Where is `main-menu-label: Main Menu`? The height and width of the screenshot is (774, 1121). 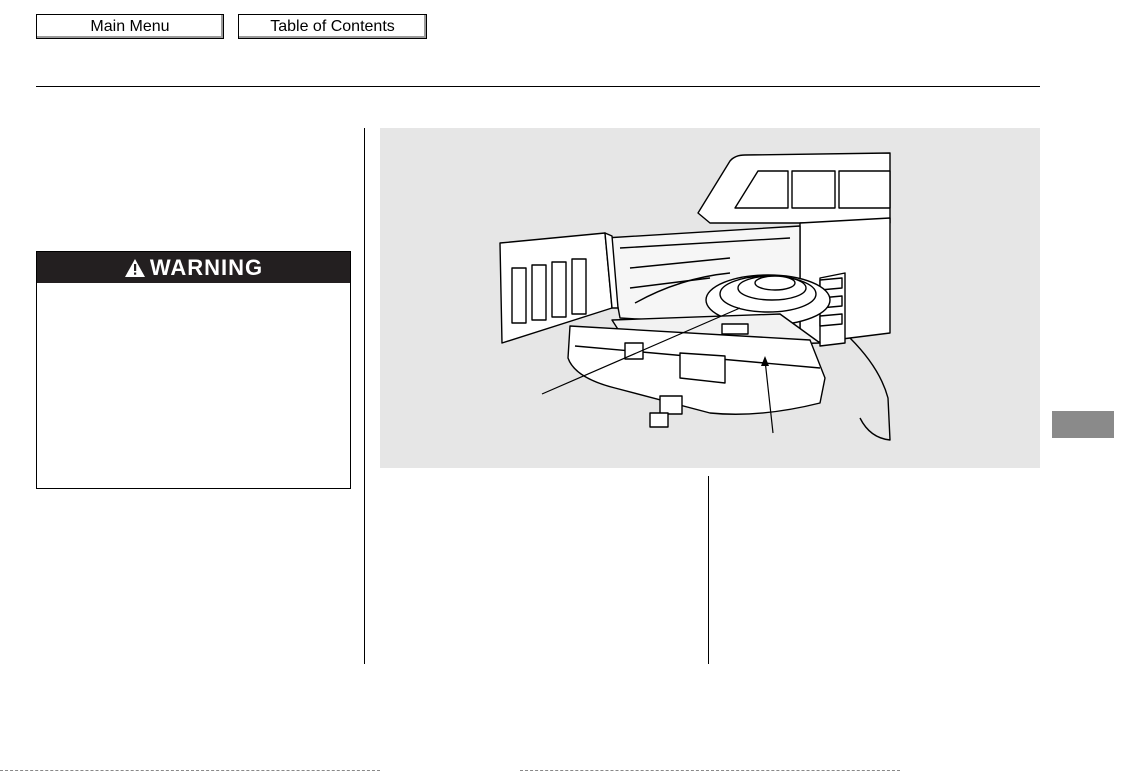 main-menu-label: Main Menu is located at coordinates (130, 26).